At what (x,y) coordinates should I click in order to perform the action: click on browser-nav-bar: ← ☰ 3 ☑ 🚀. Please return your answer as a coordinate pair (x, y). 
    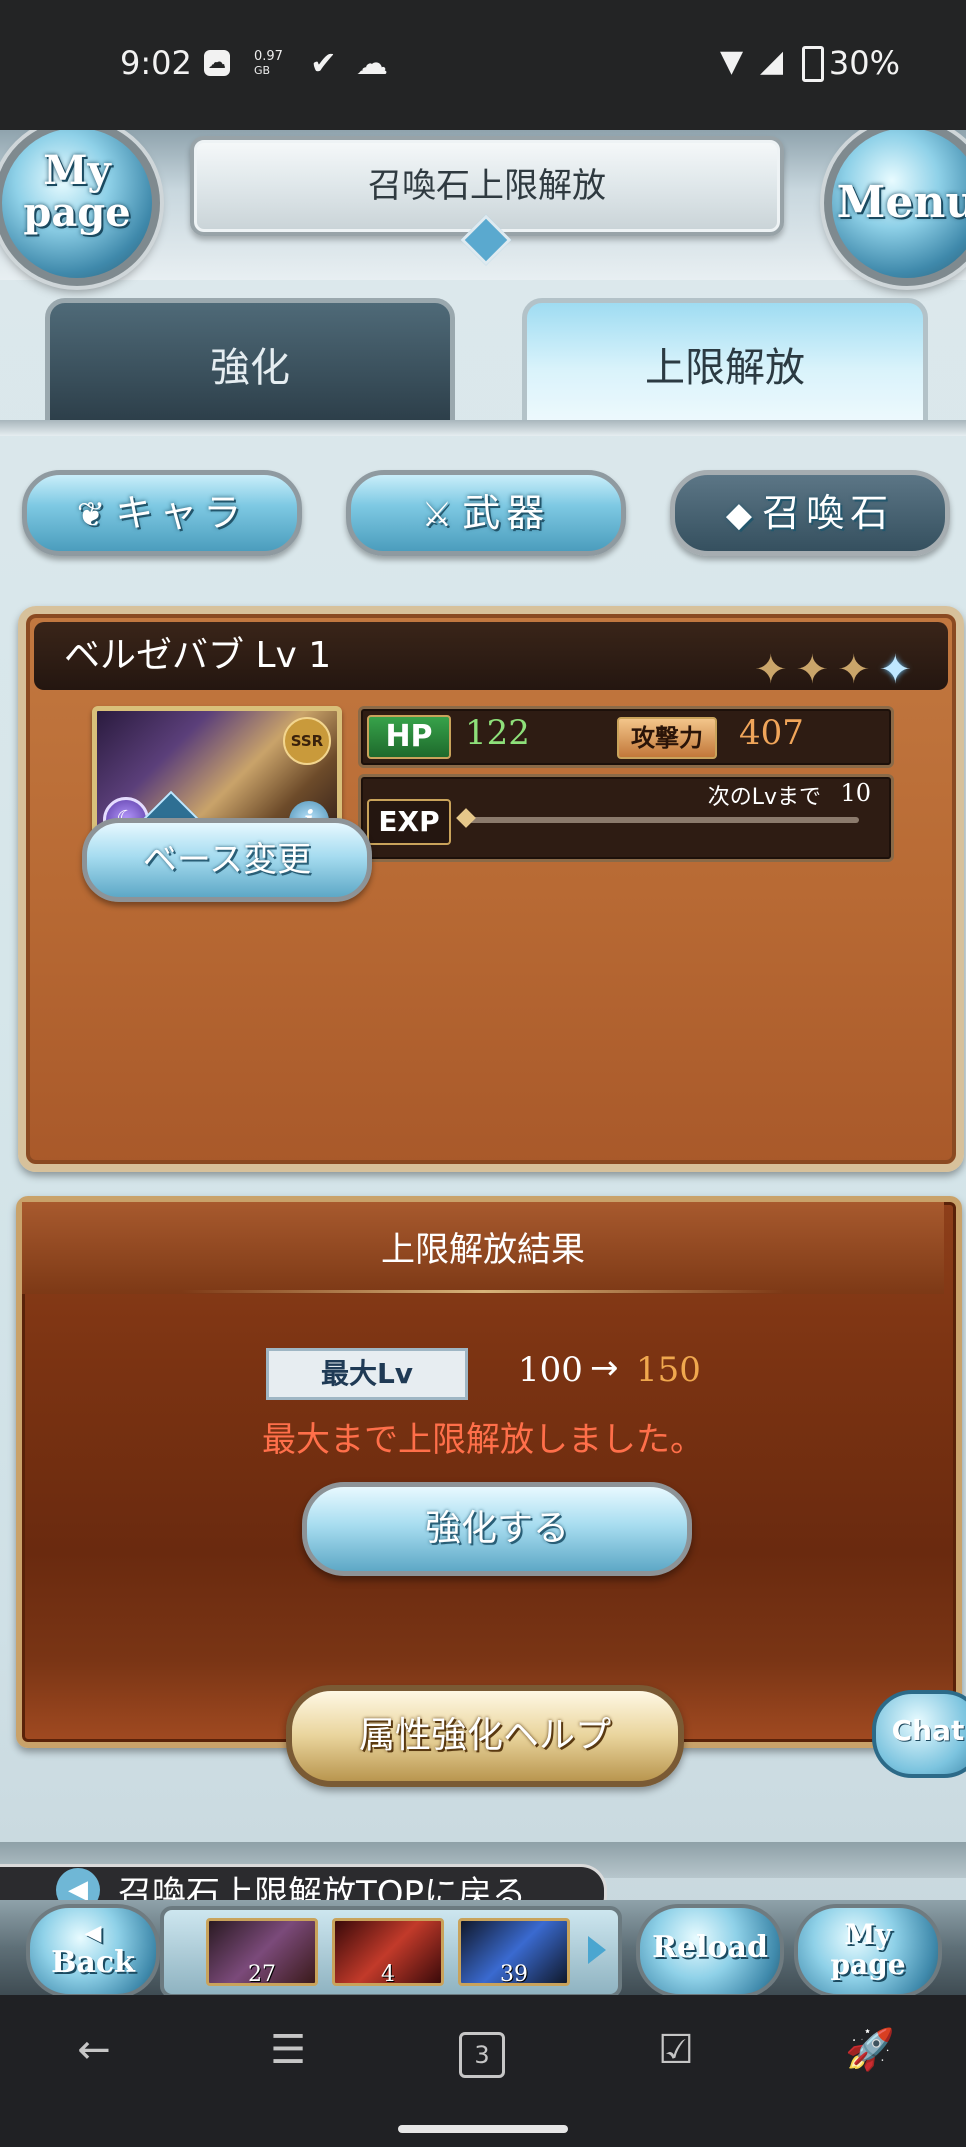
    Looking at the image, I should click on (483, 2071).